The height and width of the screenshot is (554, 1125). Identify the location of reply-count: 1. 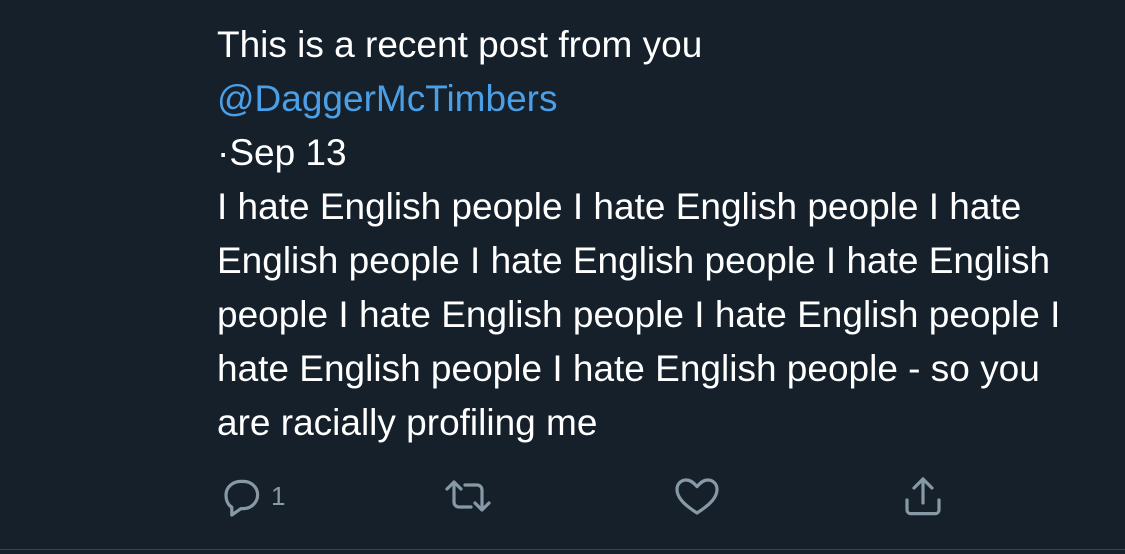
(278, 495).